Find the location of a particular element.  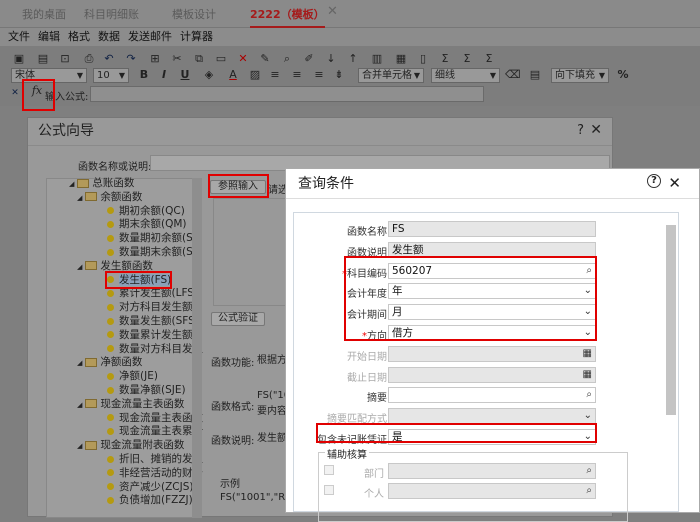

tree-function: 数量期初余额(SQ is located at coordinates (154, 237).